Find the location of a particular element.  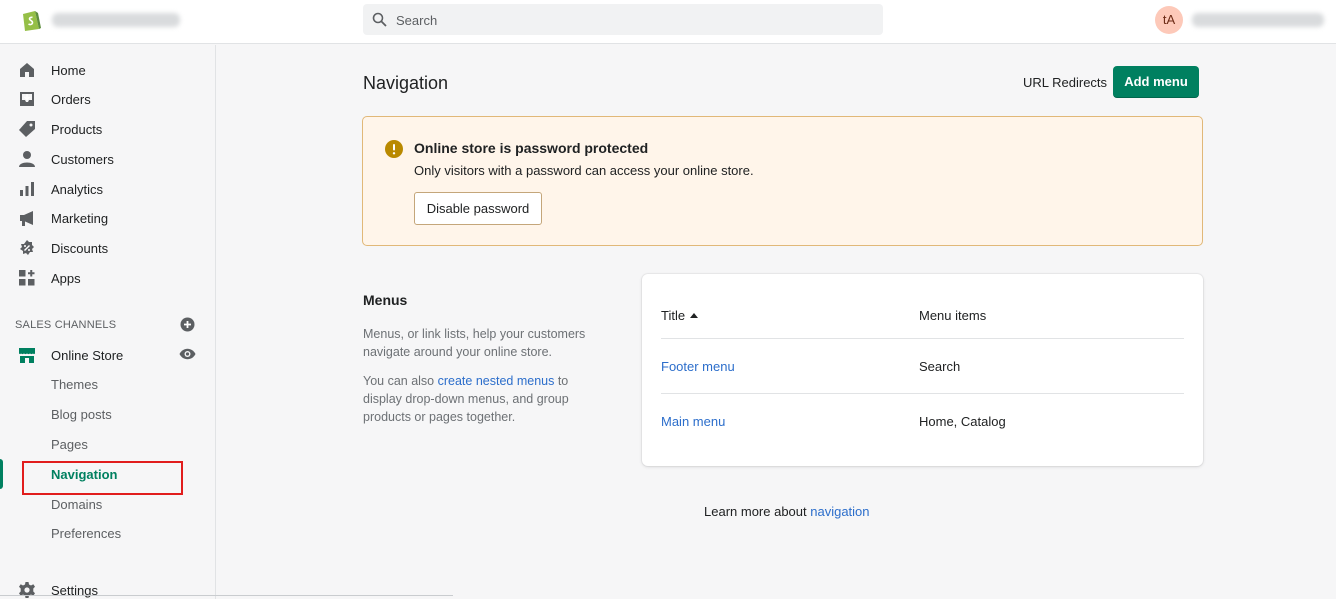

sales-channels-header: SALES CHANNELS is located at coordinates (66, 325).